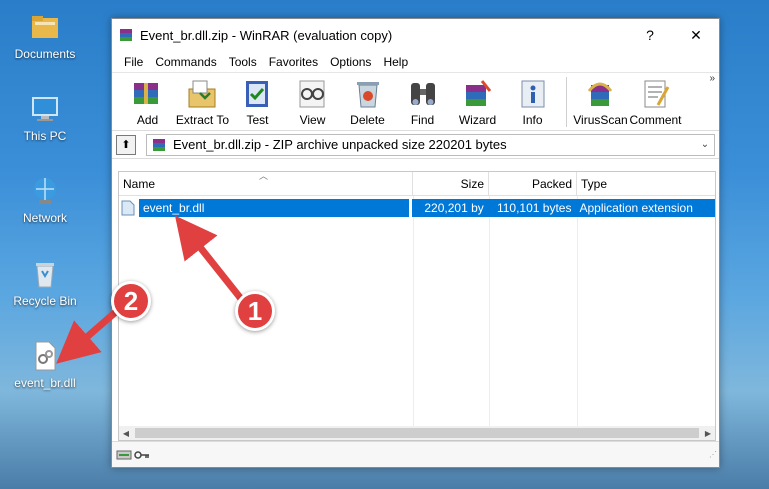 The image size is (769, 489). I want to click on desktop-icon-event-br-dll: event_br.dll, so click(45, 364).